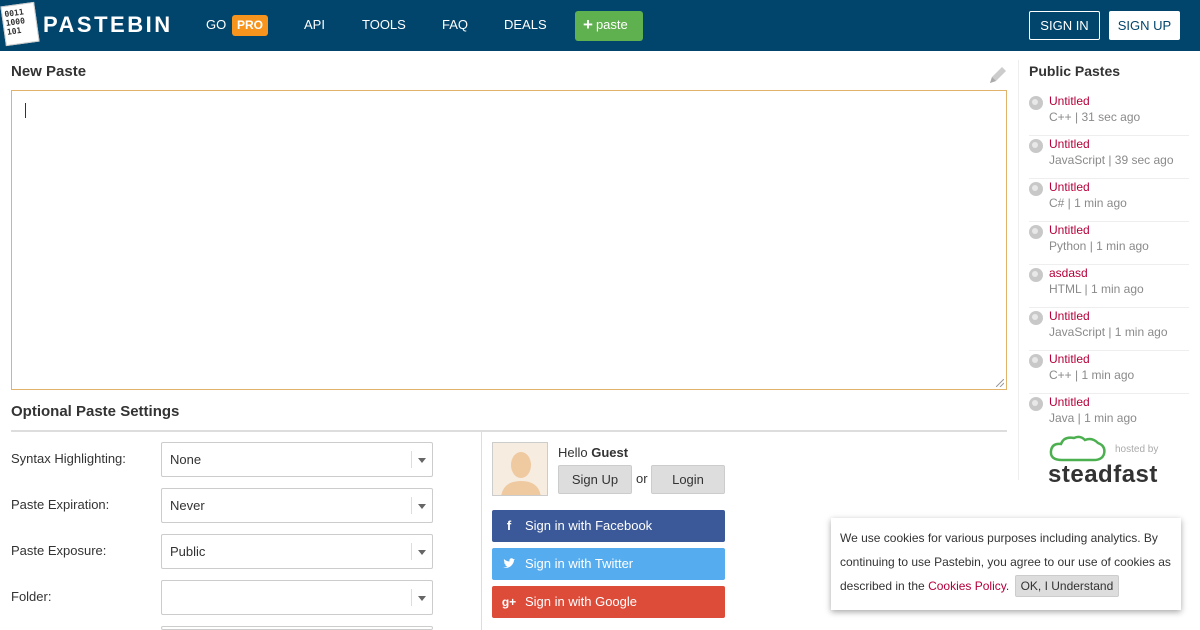  Describe the element at coordinates (384, 24) in the screenshot. I see `nav-tools: TOOLS` at that location.